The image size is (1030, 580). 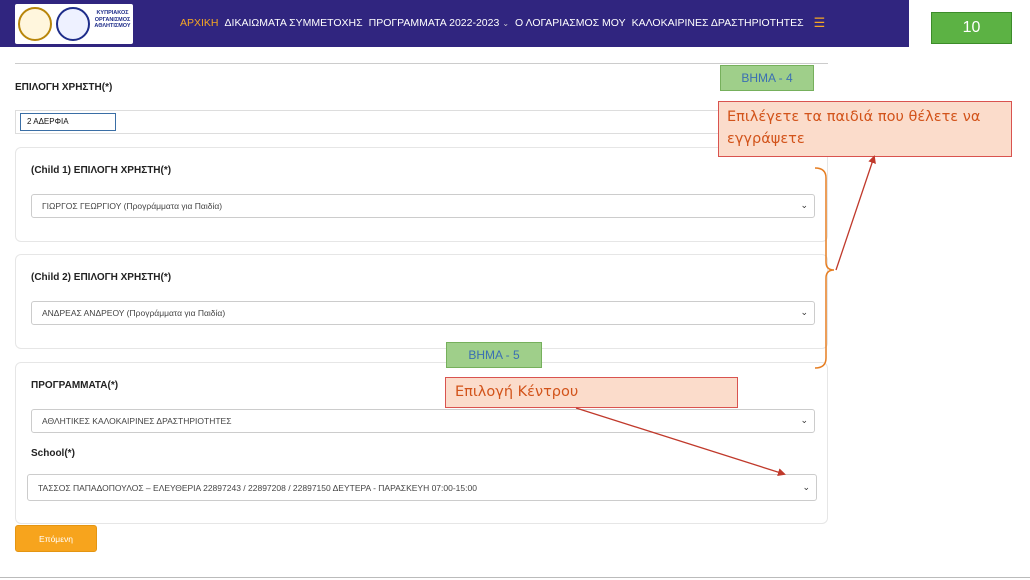 What do you see at coordinates (767, 78) in the screenshot?
I see `step4-label: ΒΗΜΑ - 4` at bounding box center [767, 78].